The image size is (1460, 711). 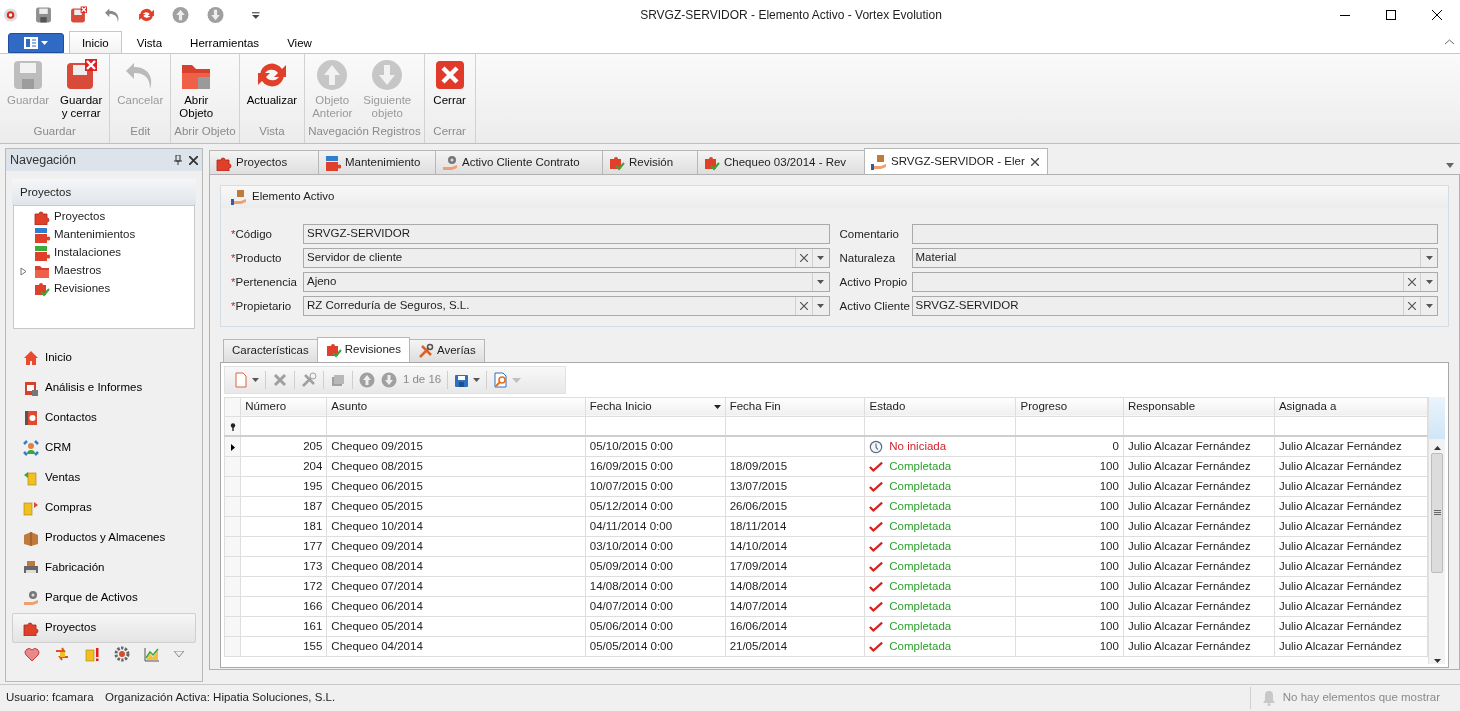 I want to click on document-tab: Activo Cliente Contrato, so click(x=519, y=162).